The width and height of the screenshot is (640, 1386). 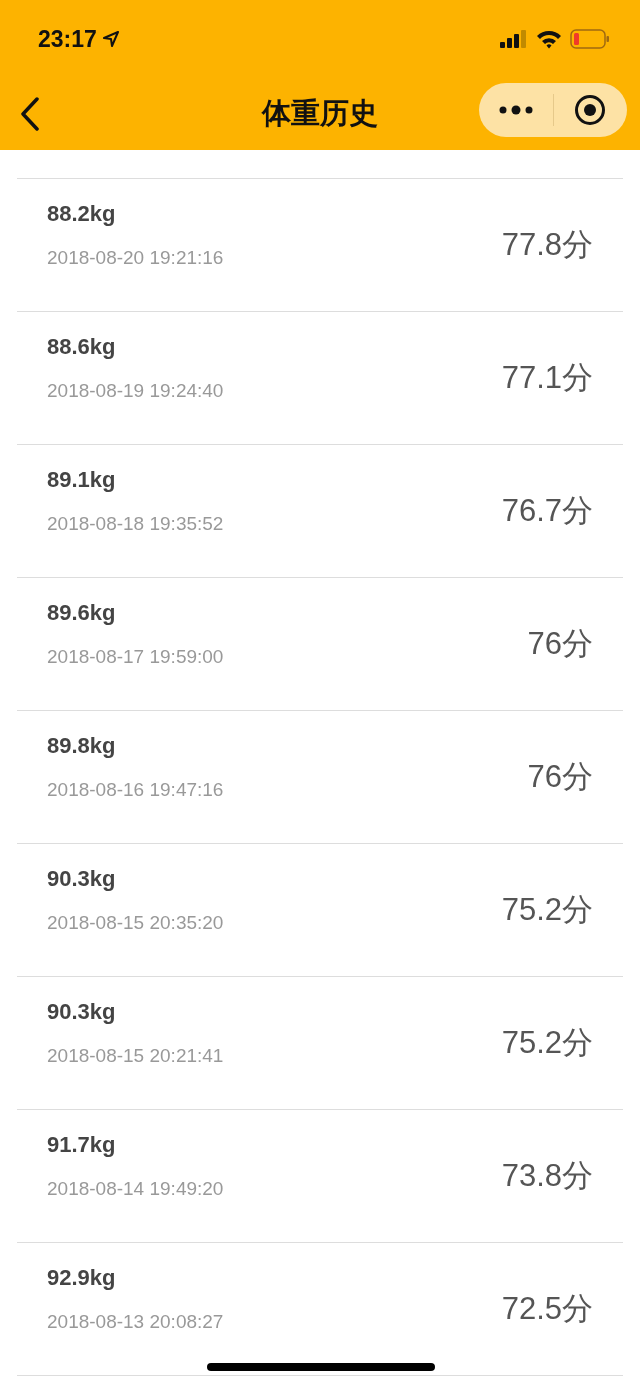 What do you see at coordinates (320, 378) in the screenshot?
I see `record-row: 88.6kg 2018-08-19 19:24:40 77.1分` at bounding box center [320, 378].